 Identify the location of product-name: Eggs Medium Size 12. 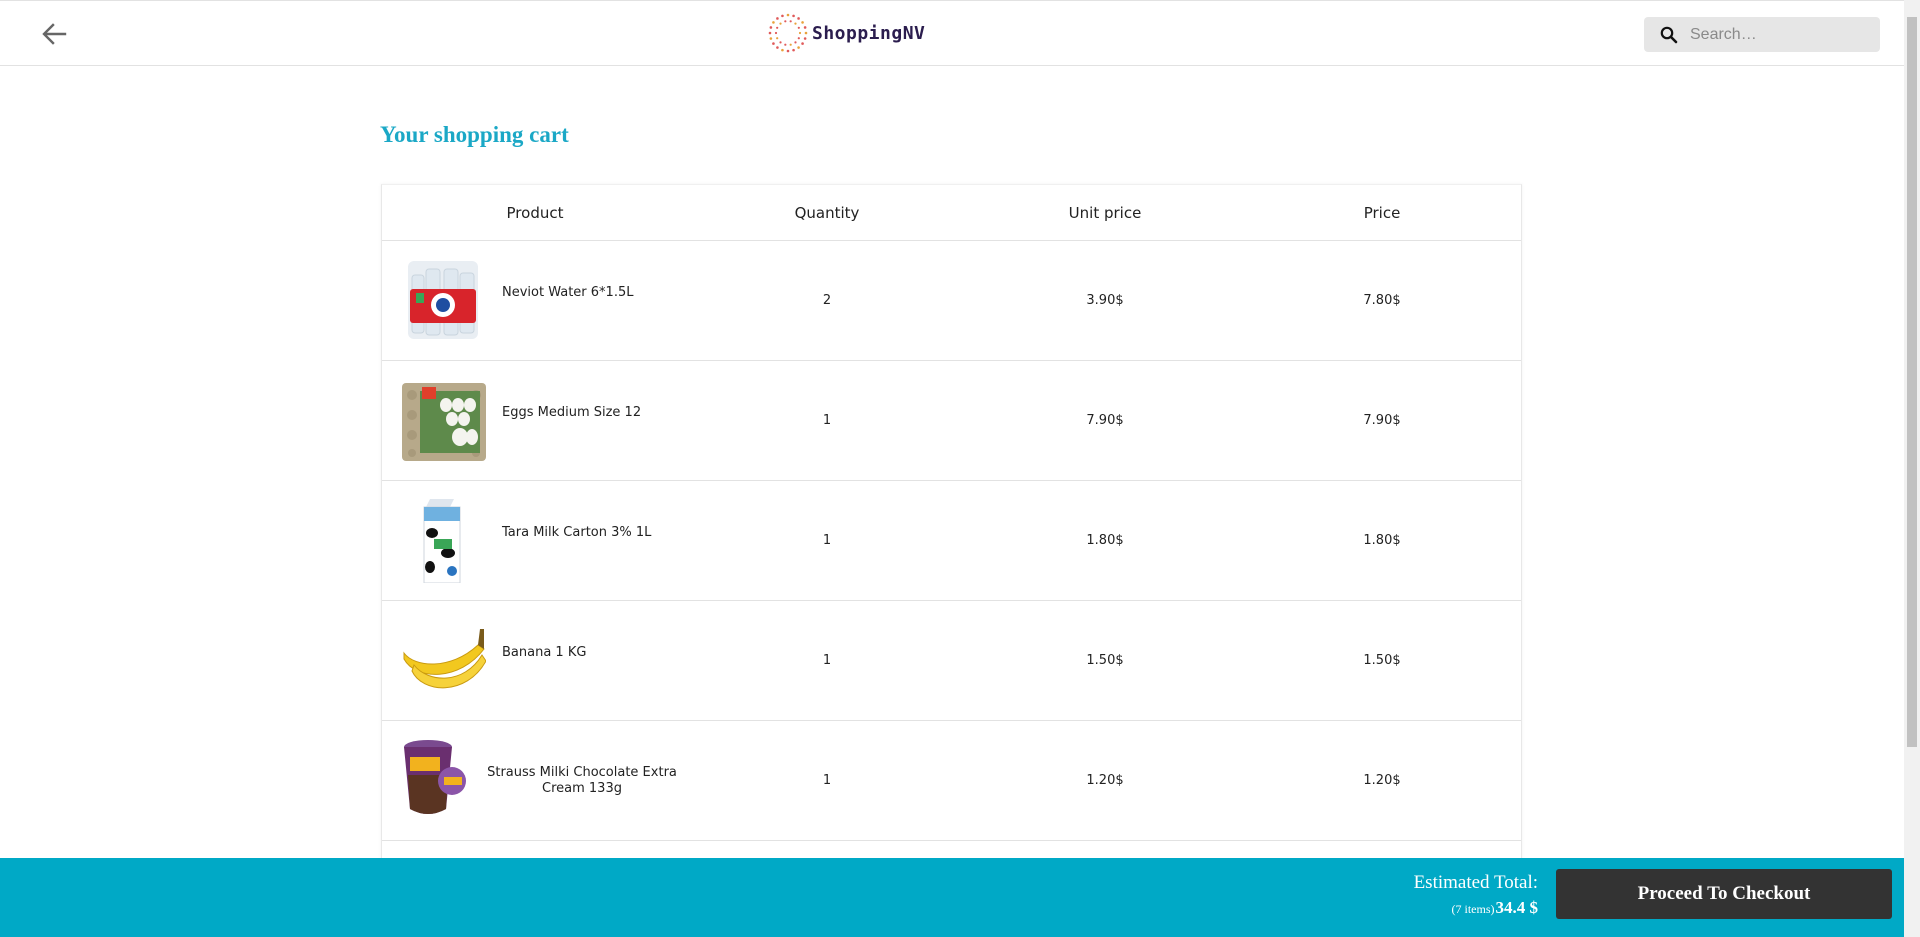
(571, 412).